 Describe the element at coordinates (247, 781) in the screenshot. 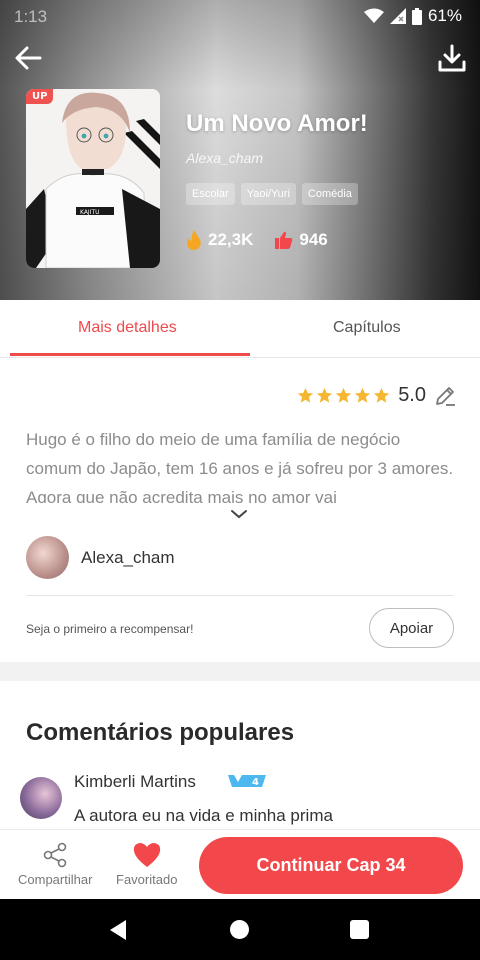

I see `level-badge-icon: 4` at that location.